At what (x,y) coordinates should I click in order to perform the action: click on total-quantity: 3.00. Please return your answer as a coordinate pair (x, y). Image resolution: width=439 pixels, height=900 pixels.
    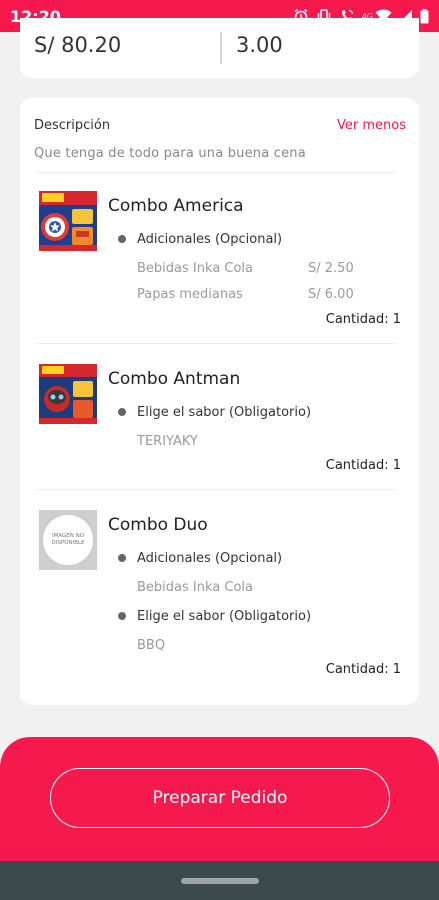
    Looking at the image, I should click on (259, 45).